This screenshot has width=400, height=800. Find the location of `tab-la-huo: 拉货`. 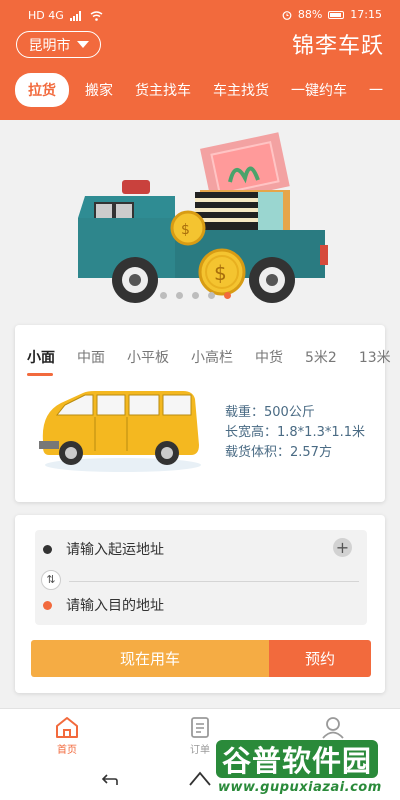

tab-la-huo: 拉货 is located at coordinates (42, 90).